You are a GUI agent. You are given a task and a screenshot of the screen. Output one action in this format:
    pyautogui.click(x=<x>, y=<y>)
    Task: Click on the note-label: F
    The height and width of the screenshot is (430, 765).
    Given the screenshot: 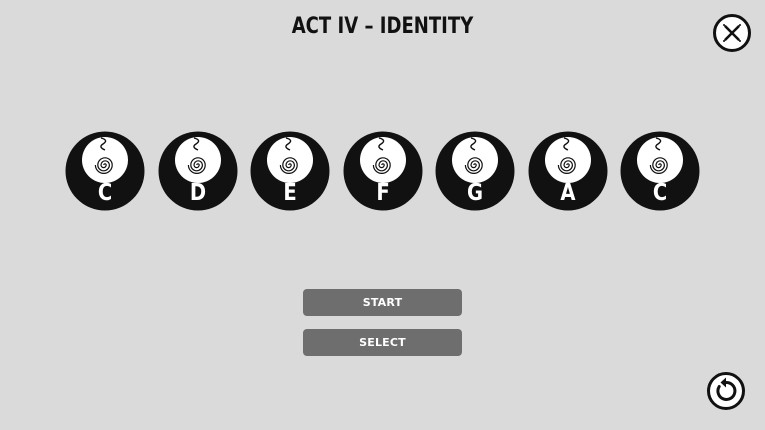 What is the action you would take?
    pyautogui.click(x=382, y=193)
    